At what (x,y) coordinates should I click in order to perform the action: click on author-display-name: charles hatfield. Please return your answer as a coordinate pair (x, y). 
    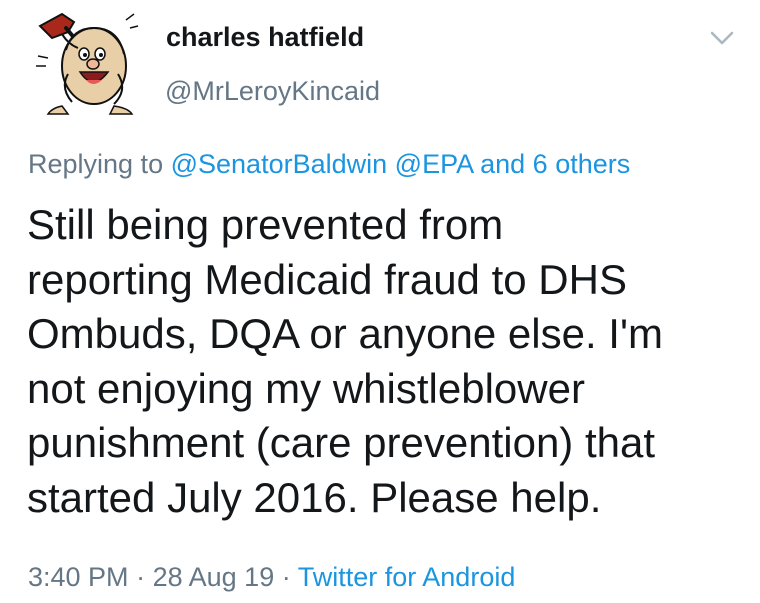
    Looking at the image, I should click on (265, 37).